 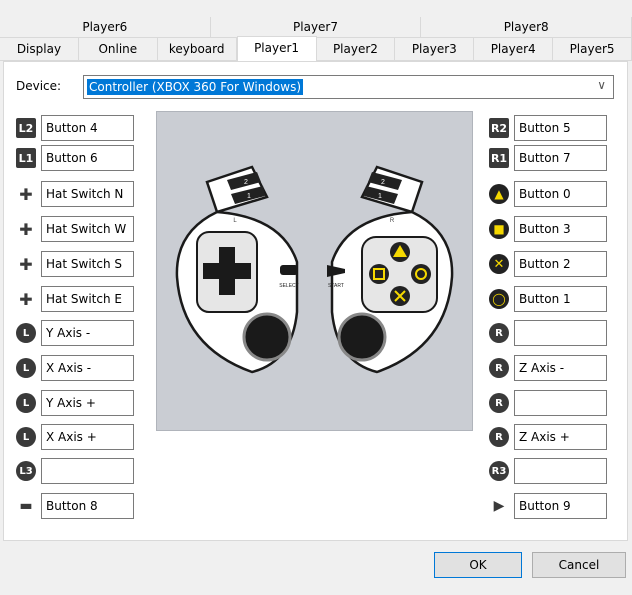 I want to click on tab-row-top: Player6 Player7 Player8, so click(x=316, y=27).